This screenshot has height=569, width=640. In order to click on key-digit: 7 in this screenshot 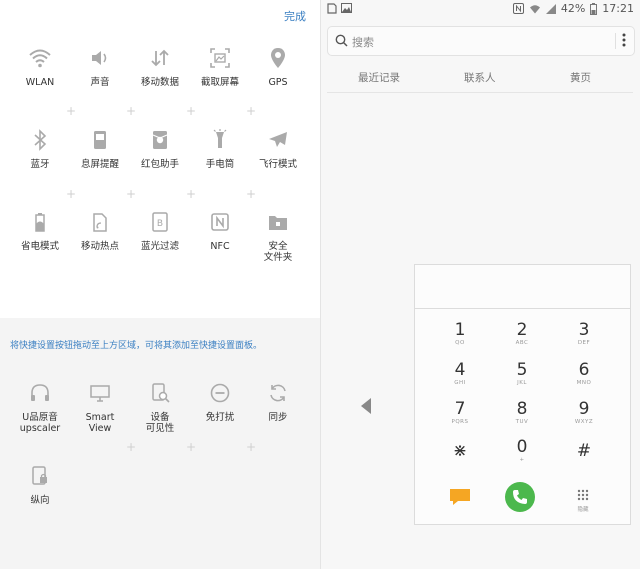, I will do `click(460, 409)`.